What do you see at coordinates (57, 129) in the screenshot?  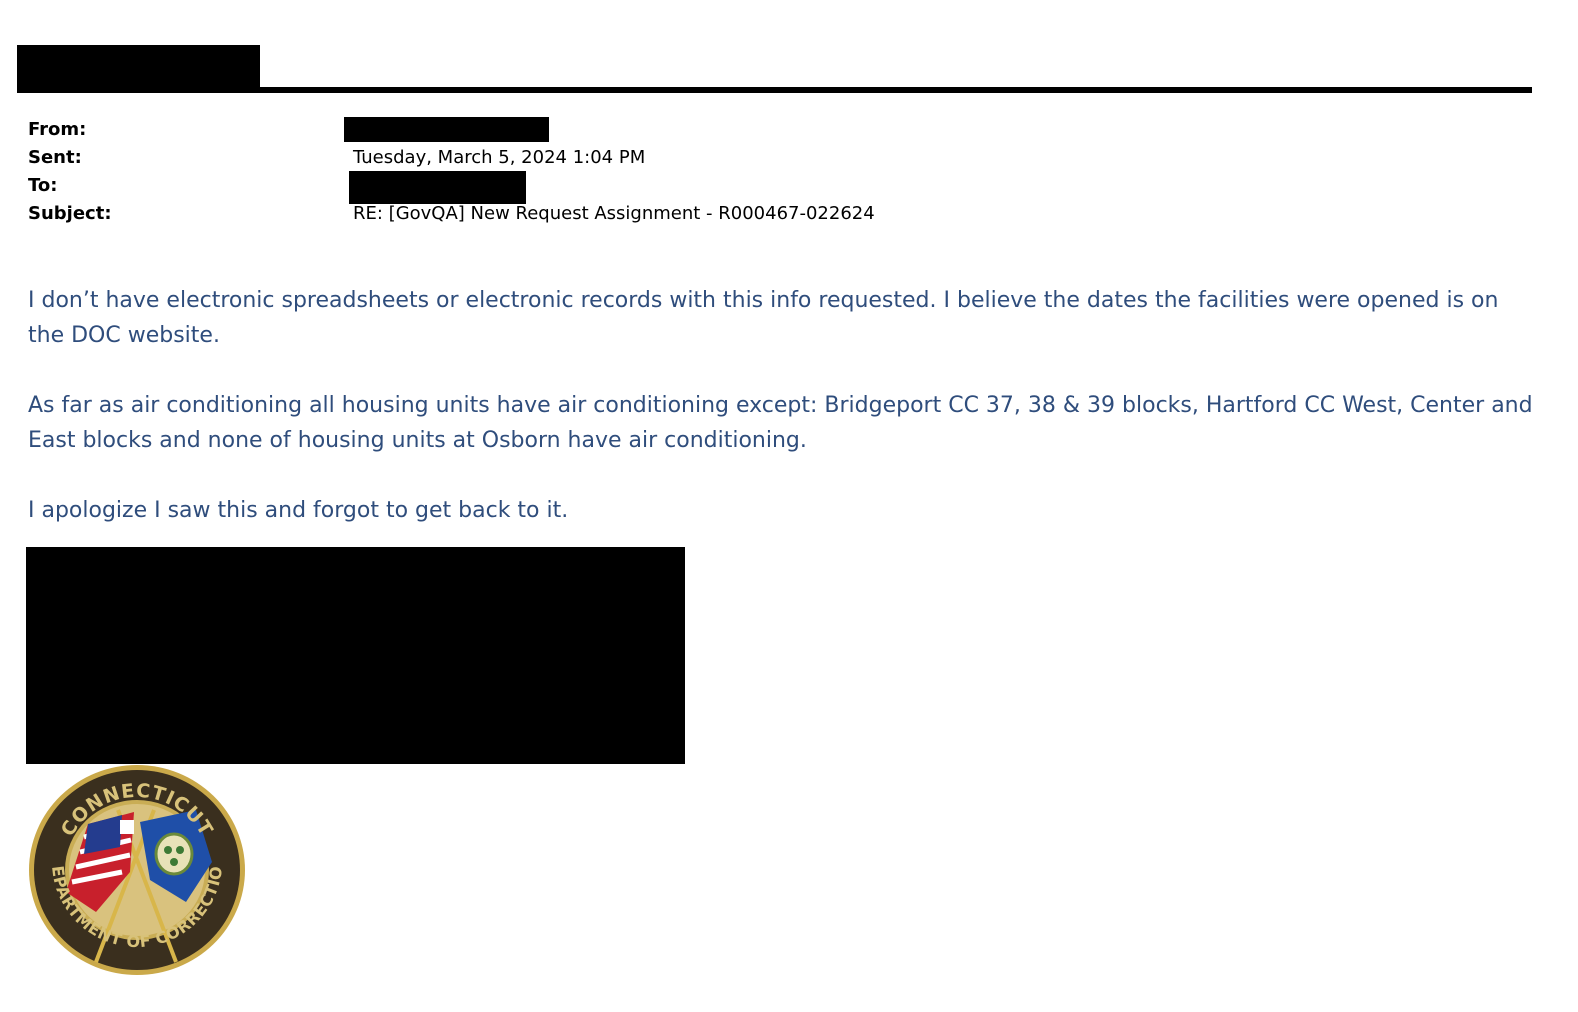 I see `from-label: From:` at bounding box center [57, 129].